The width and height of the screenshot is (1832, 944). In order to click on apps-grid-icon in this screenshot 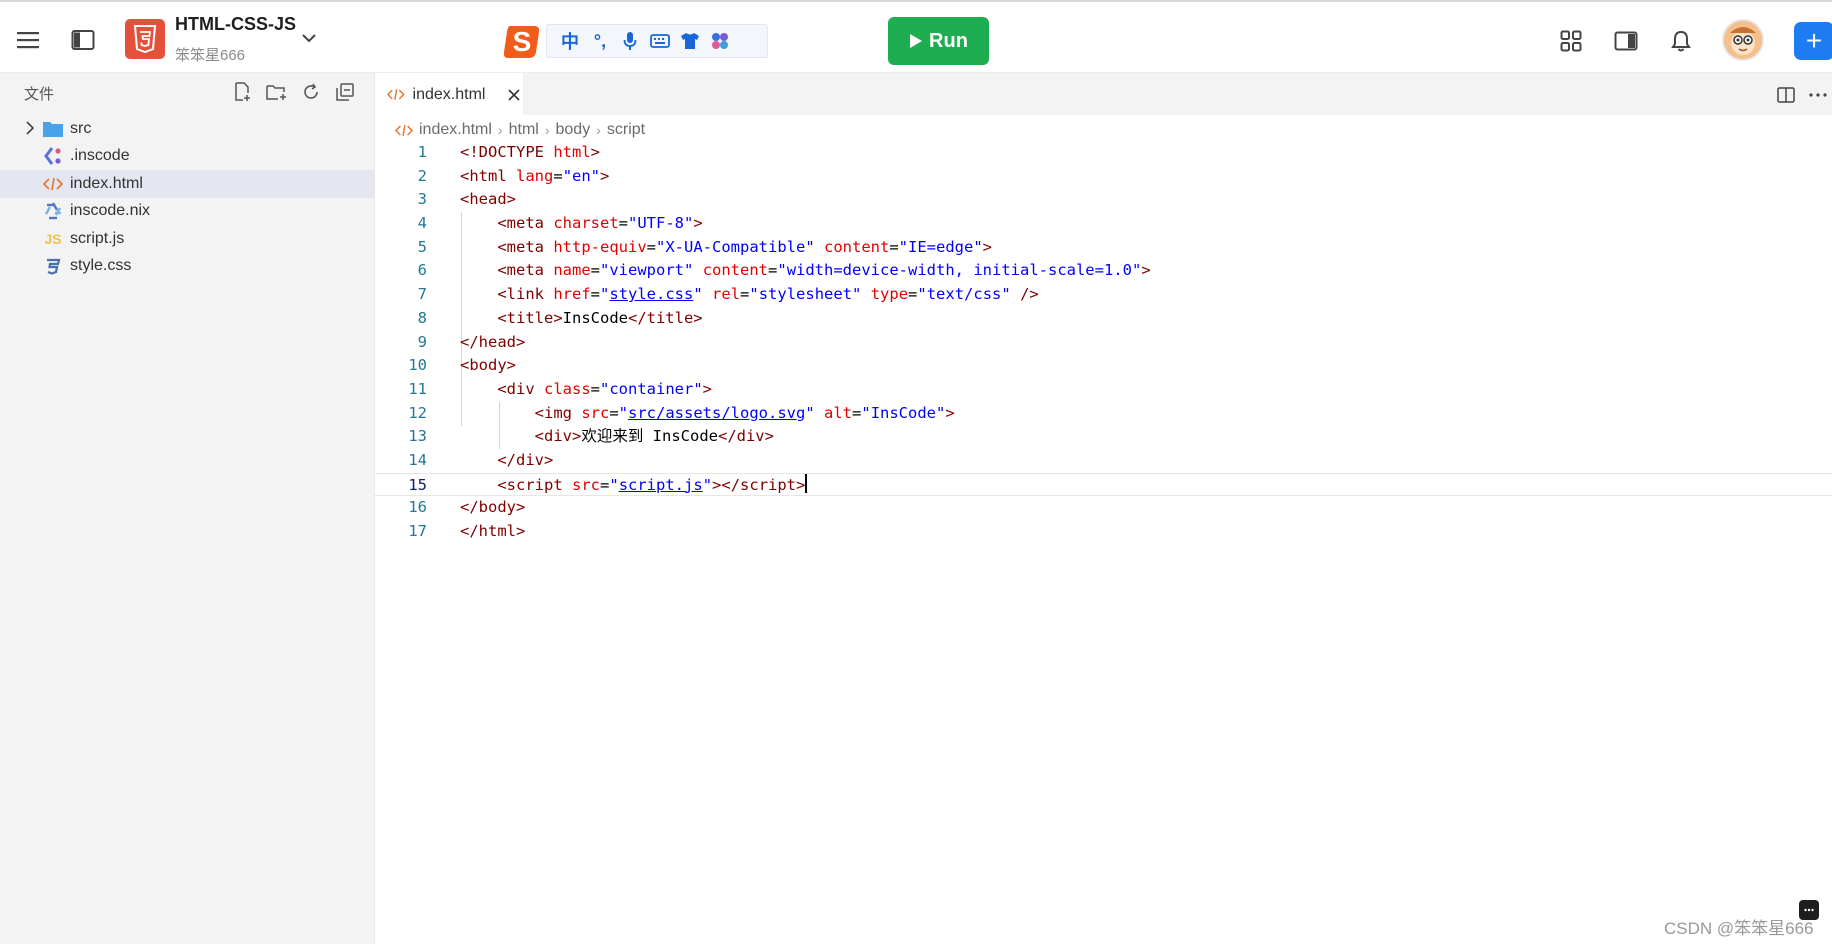, I will do `click(1571, 41)`.